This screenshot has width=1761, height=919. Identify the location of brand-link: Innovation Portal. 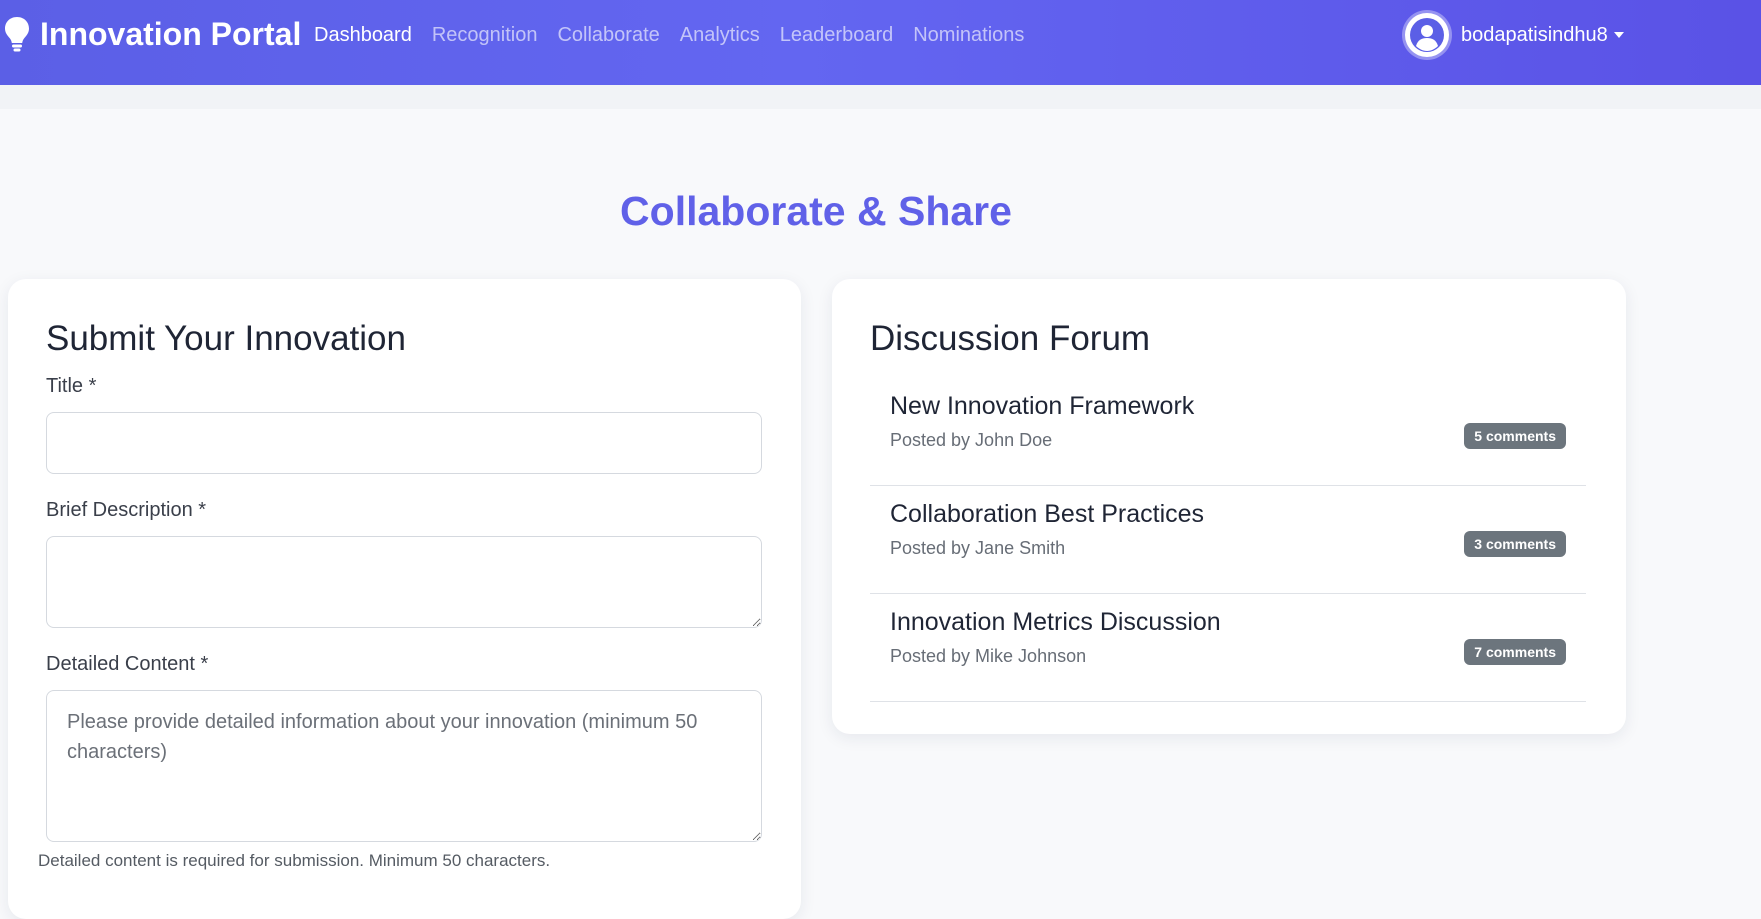
(152, 34).